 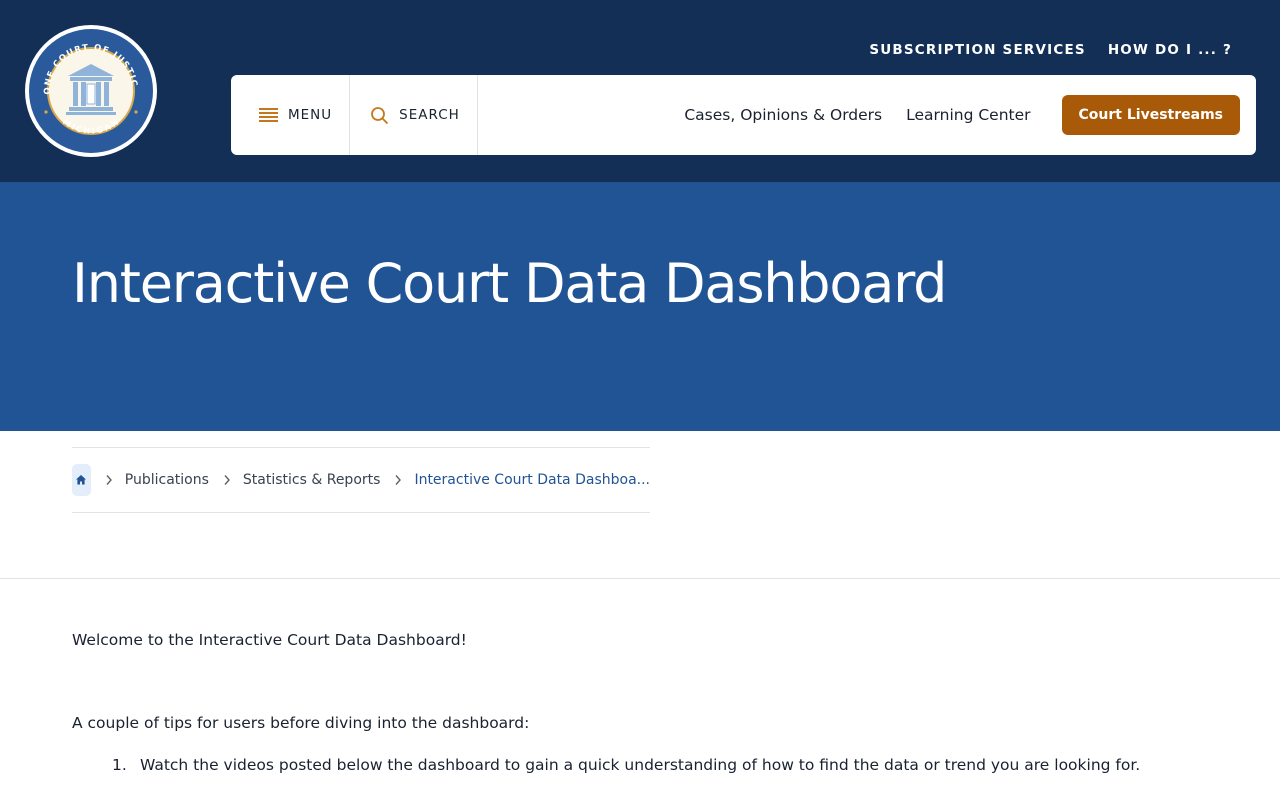 What do you see at coordinates (640, 578) in the screenshot?
I see `section-divider` at bounding box center [640, 578].